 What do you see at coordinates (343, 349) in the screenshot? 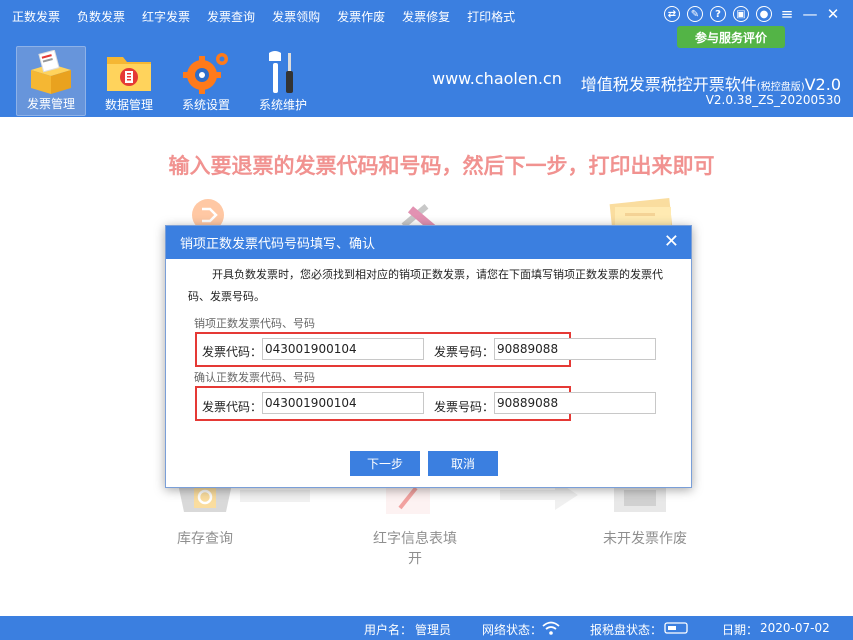
I see `invoice-code-input` at bounding box center [343, 349].